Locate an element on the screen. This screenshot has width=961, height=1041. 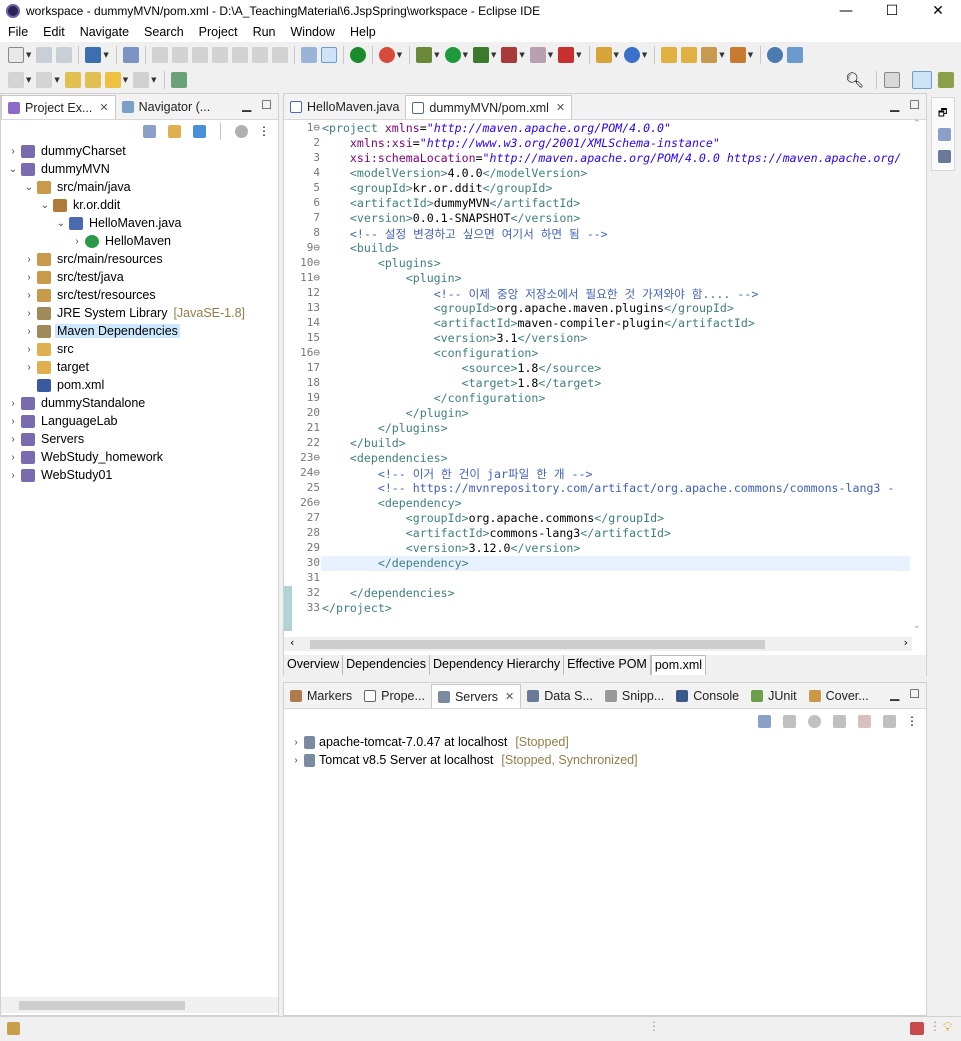
previous-annotation-icon is located at coordinates (44, 80).